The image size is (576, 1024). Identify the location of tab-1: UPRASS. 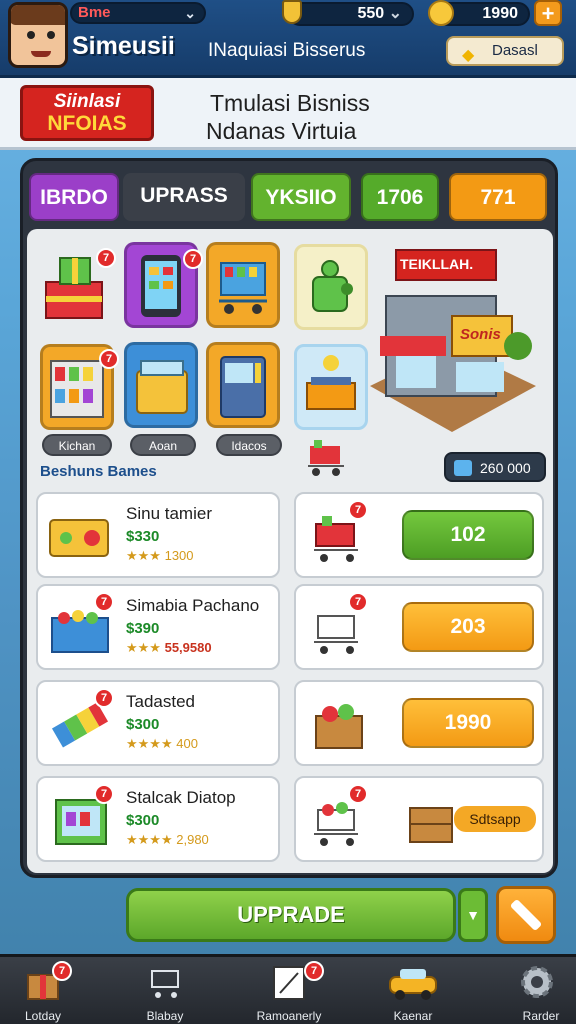
(184, 197).